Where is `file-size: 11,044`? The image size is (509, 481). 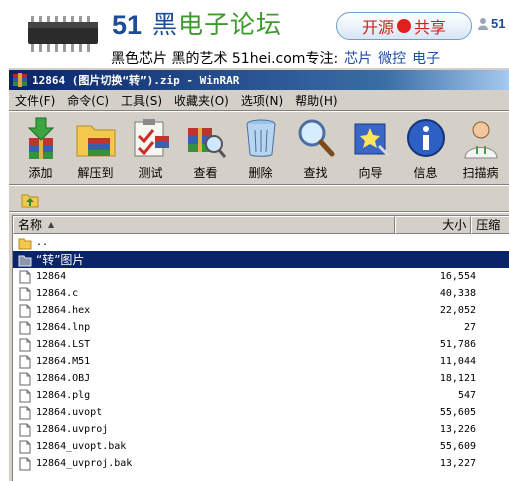 file-size: 11,044 is located at coordinates (457, 361).